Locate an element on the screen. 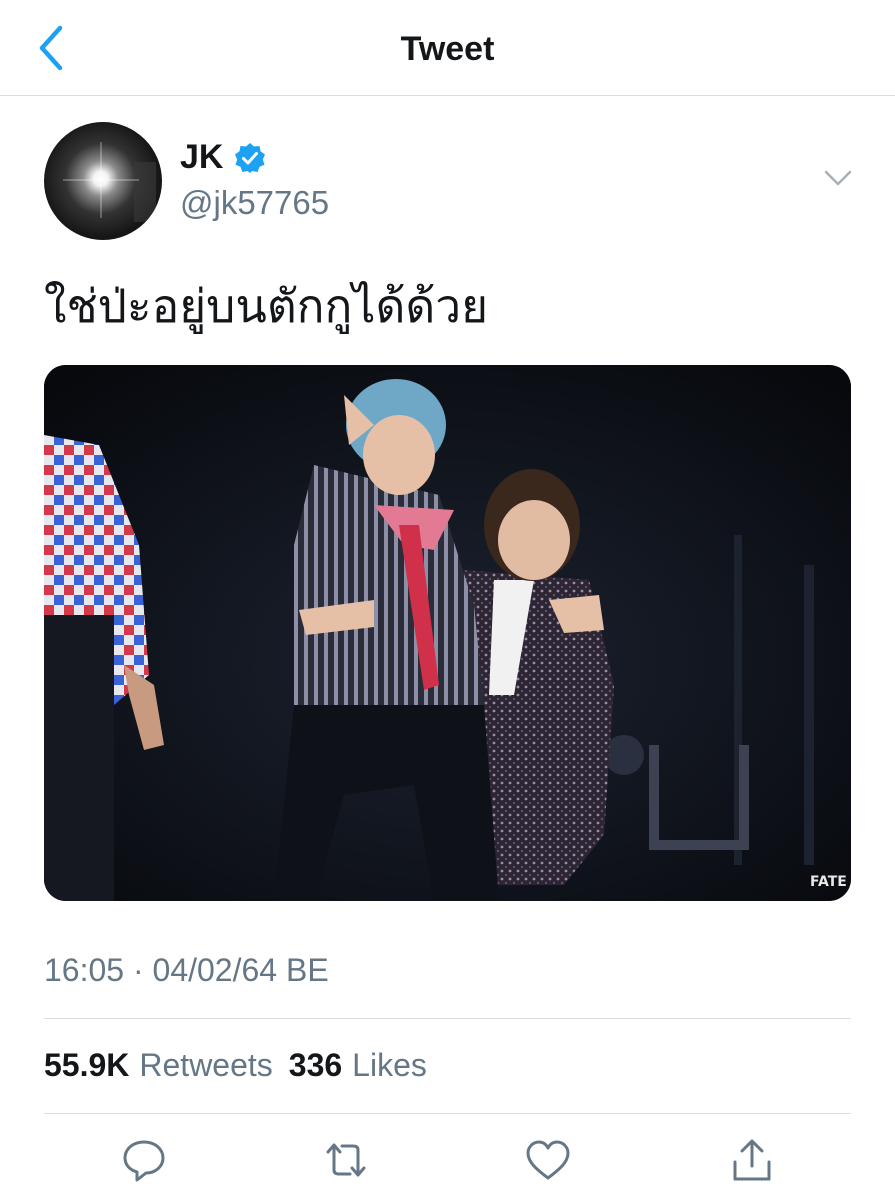 The width and height of the screenshot is (895, 1200). retweet-icon is located at coordinates (346, 1160).